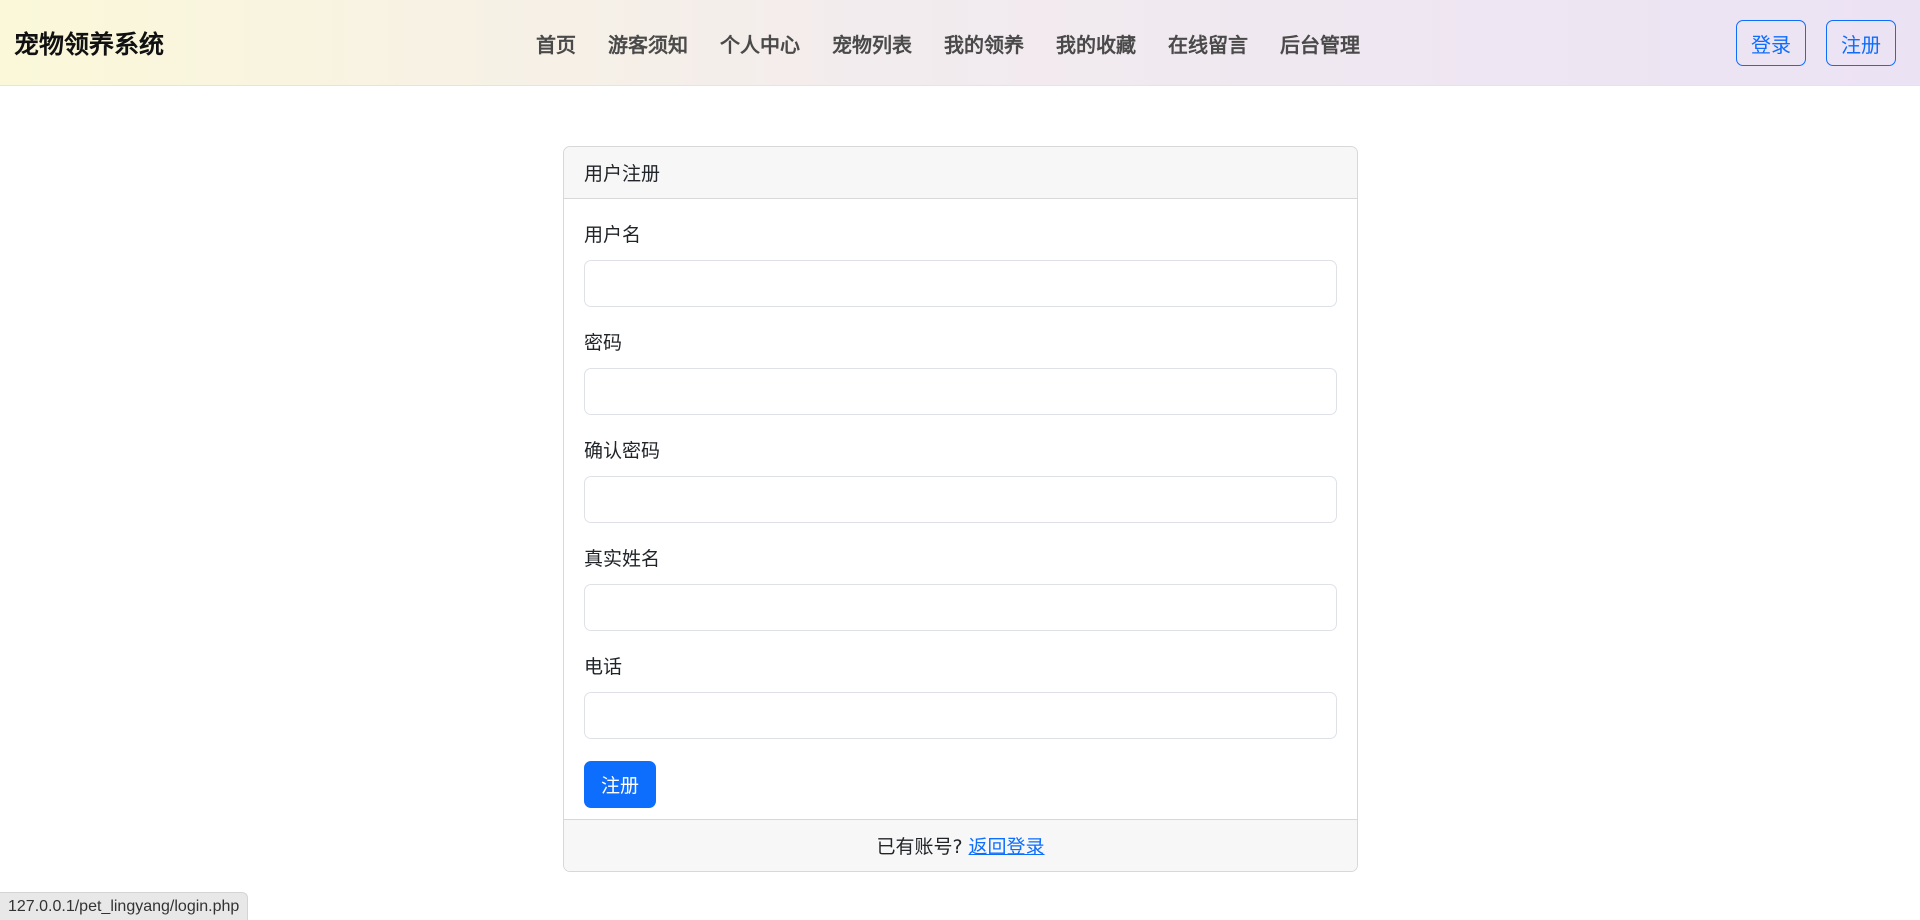 The width and height of the screenshot is (1920, 920). Describe the element at coordinates (960, 715) in the screenshot. I see `phone-input` at that location.